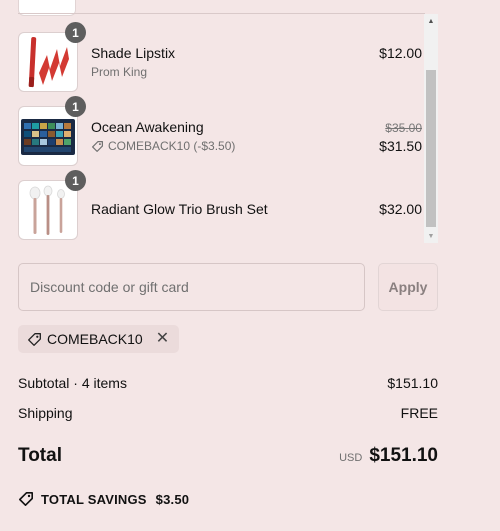 The image size is (500, 531). Describe the element at coordinates (95, 339) in the screenshot. I see `applied-discount-code: COMEBACK10` at that location.